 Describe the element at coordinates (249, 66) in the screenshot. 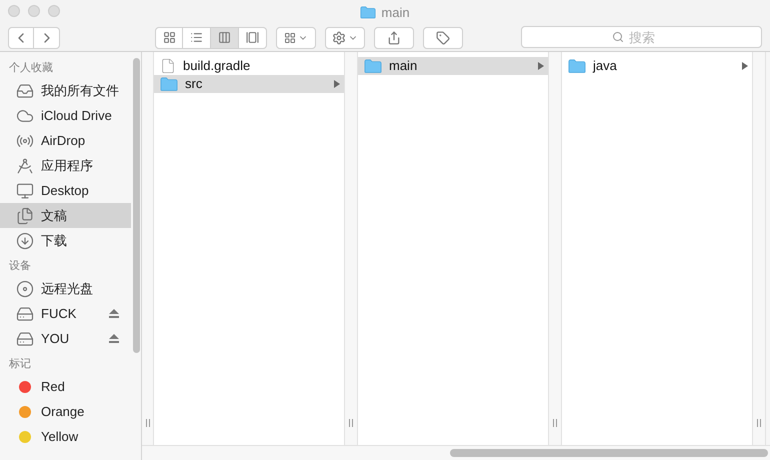

I see `file-row: build.gradle` at that location.